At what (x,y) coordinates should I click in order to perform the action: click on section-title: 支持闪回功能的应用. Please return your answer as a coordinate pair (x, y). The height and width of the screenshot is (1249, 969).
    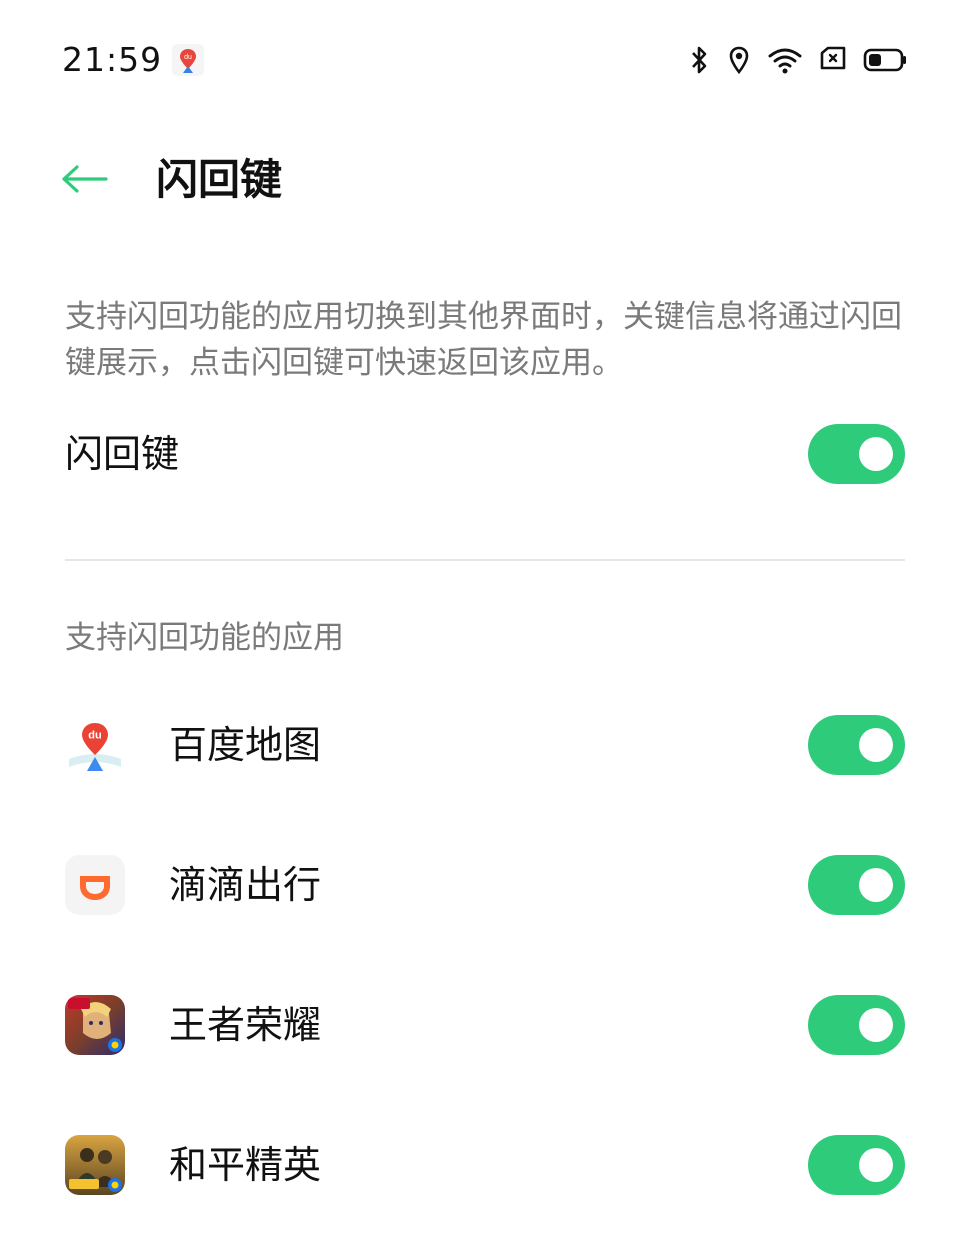
    Looking at the image, I should click on (204, 638).